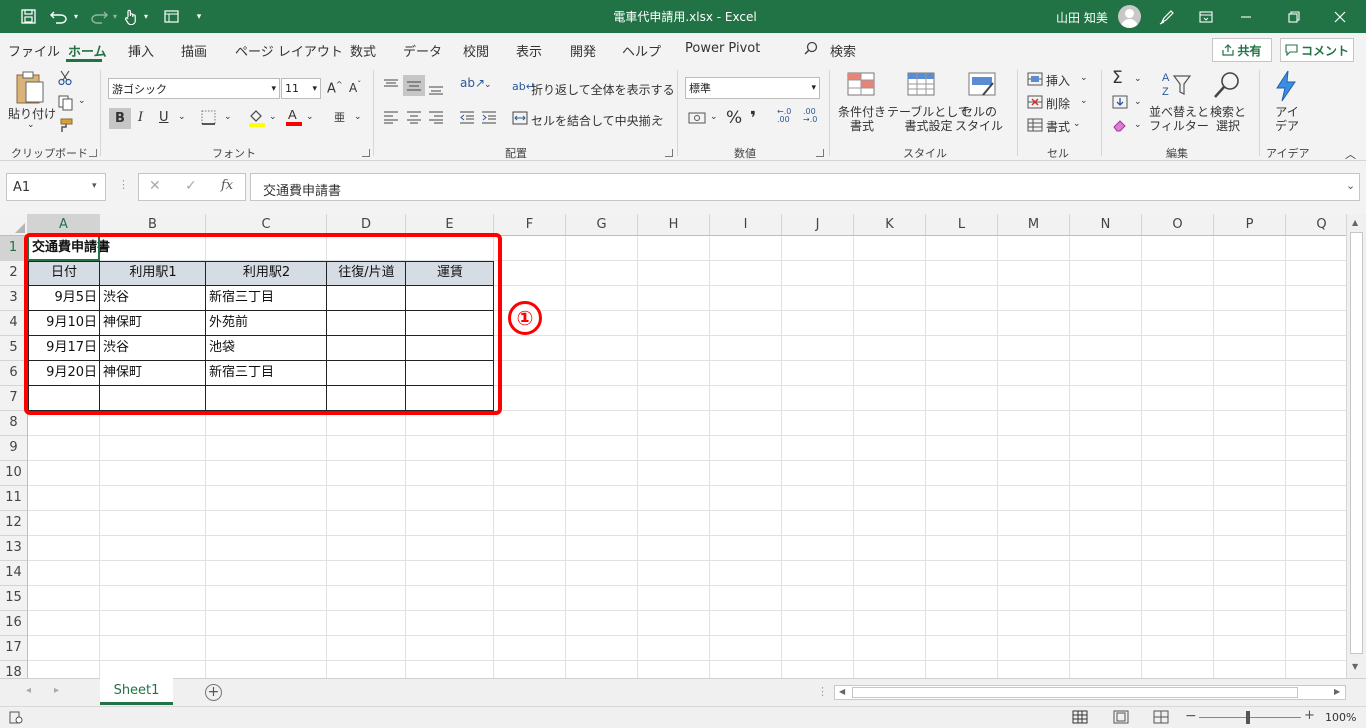 Image resolution: width=1366 pixels, height=728 pixels. Describe the element at coordinates (520, 119) in the screenshot. I see `merge-center-icon` at that location.